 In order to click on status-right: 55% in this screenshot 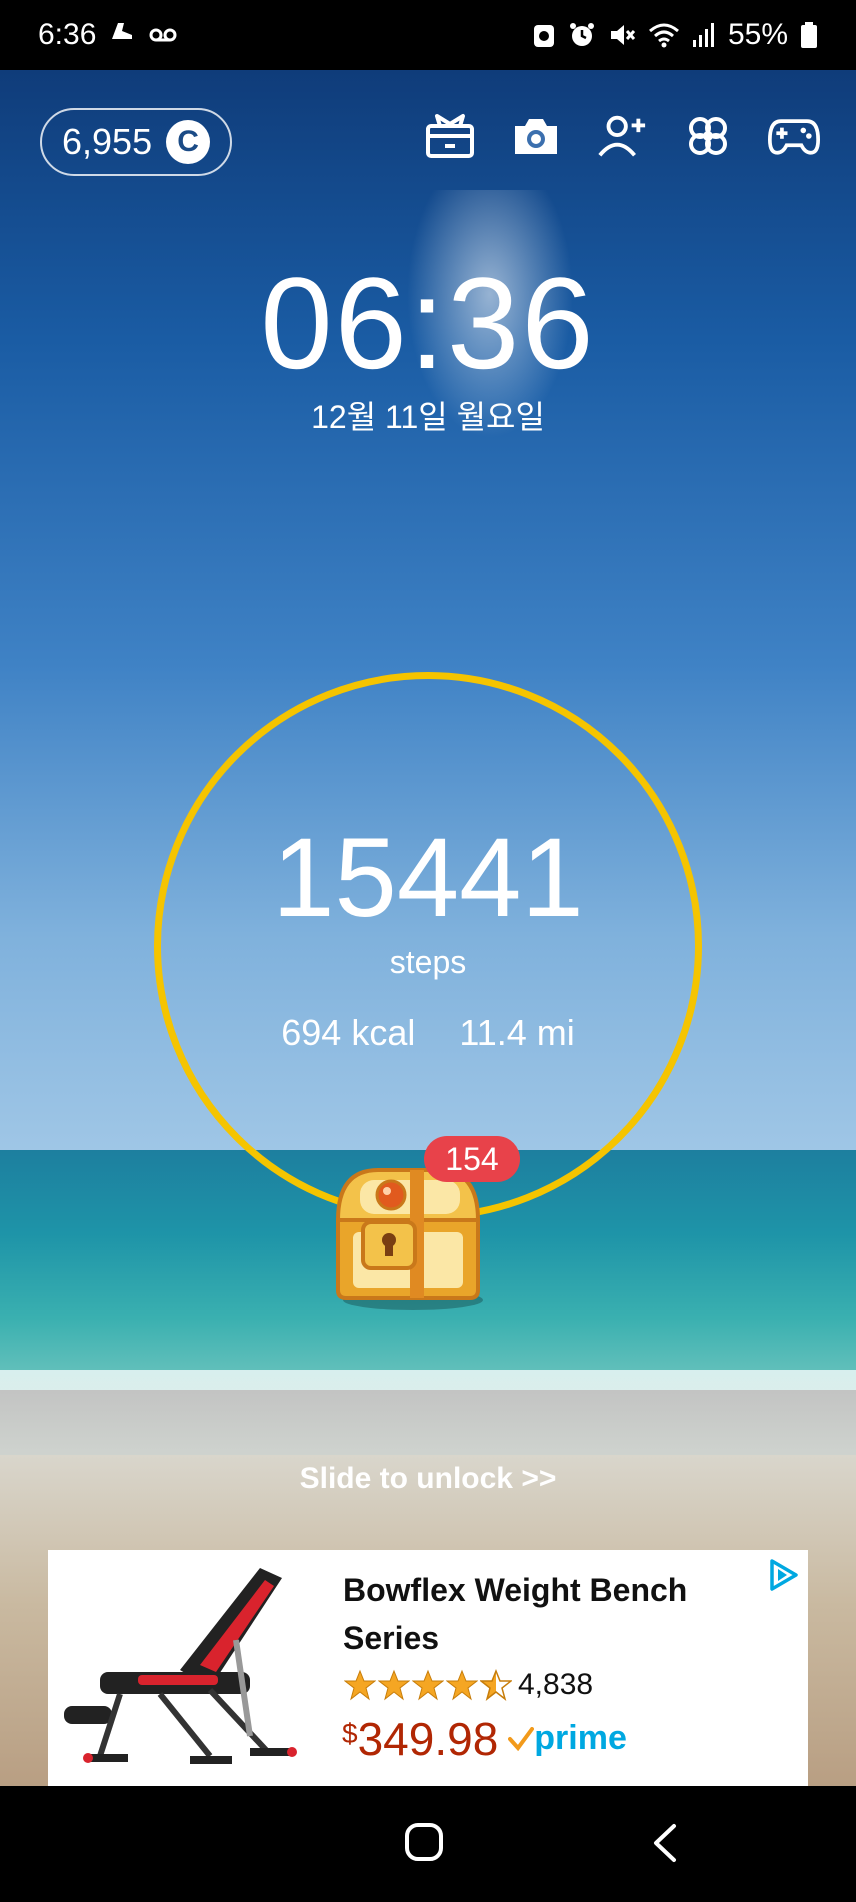, I will do `click(675, 35)`.